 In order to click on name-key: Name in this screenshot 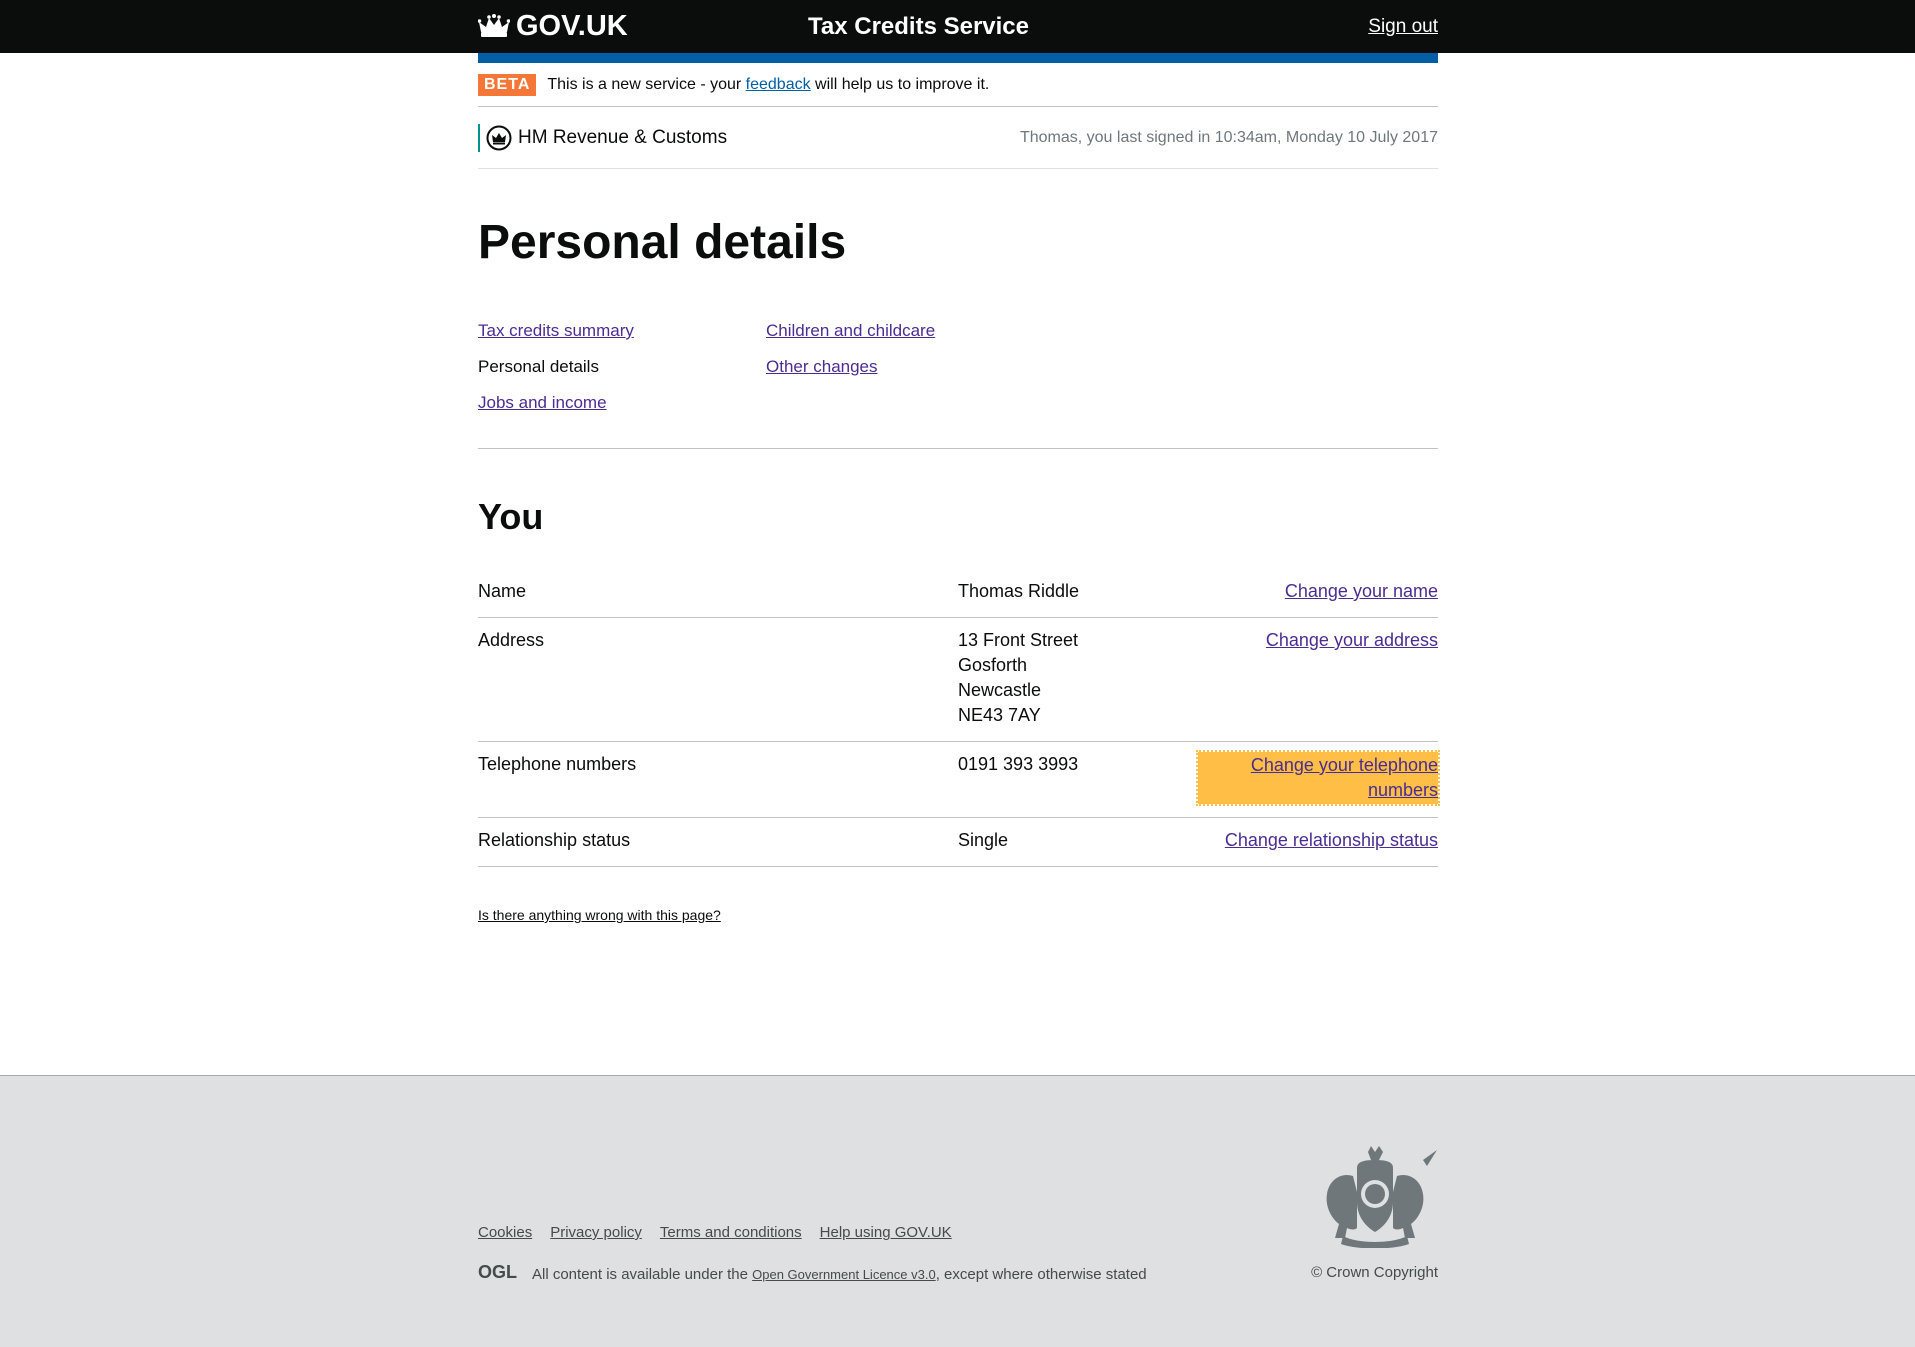, I will do `click(502, 591)`.